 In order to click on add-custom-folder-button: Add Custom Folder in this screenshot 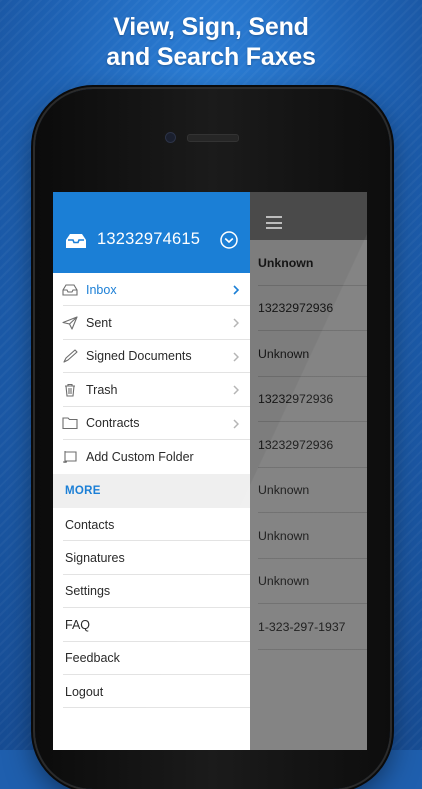, I will do `click(151, 456)`.